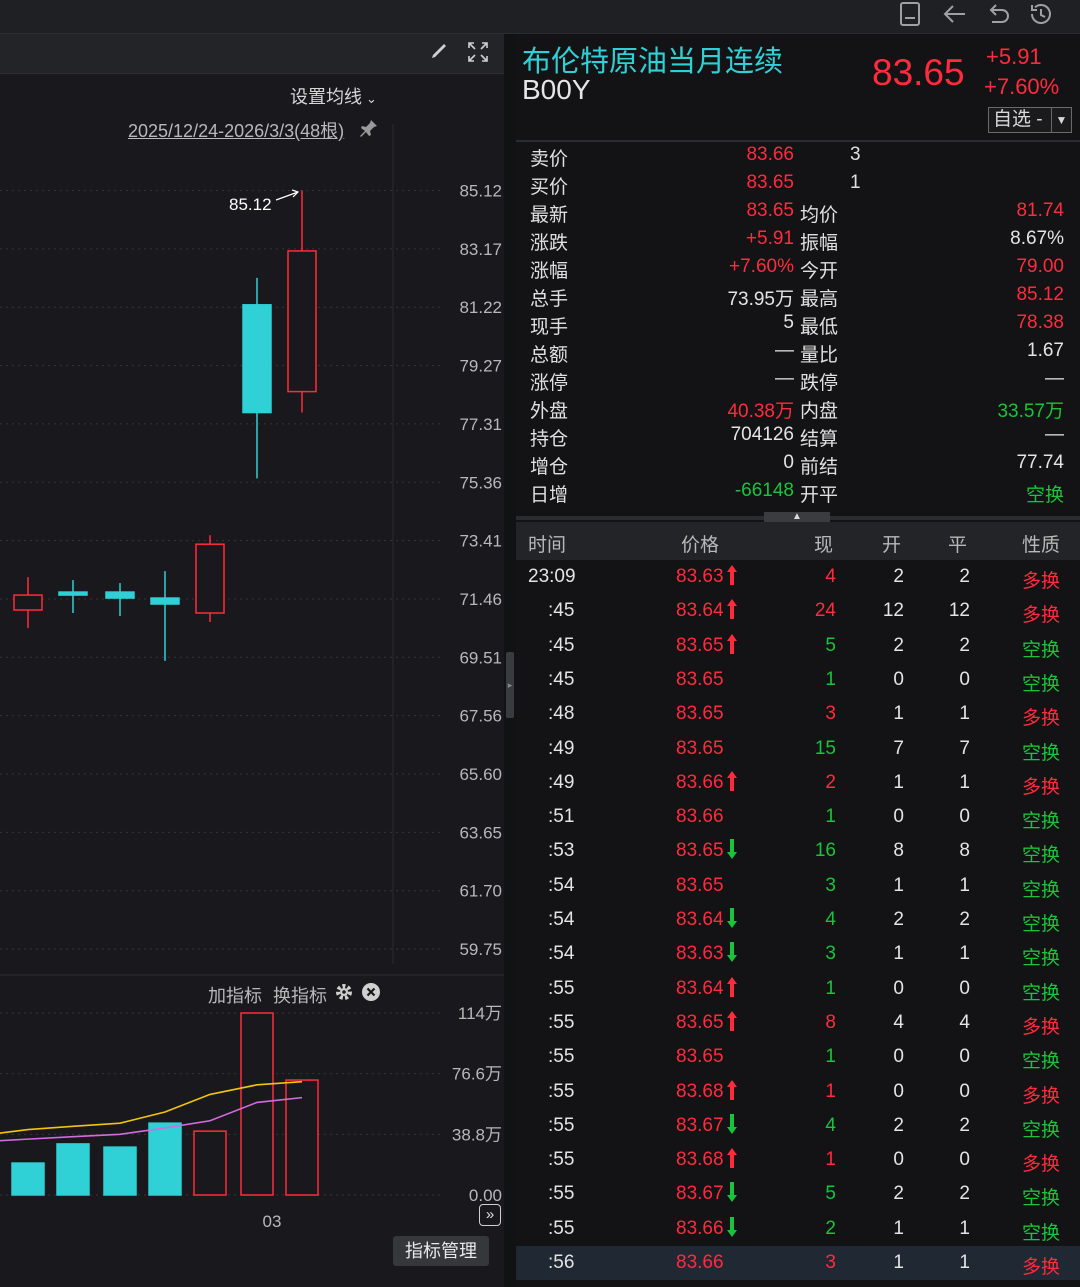  What do you see at coordinates (1030, 120) in the screenshot?
I see `favorite-dropdown: 自选 - ▼` at bounding box center [1030, 120].